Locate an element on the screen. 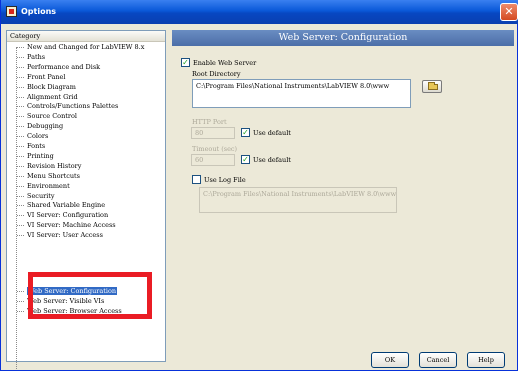 Image resolution: width=518 pixels, height=371 pixels. folder-open-icon is located at coordinates (433, 86).